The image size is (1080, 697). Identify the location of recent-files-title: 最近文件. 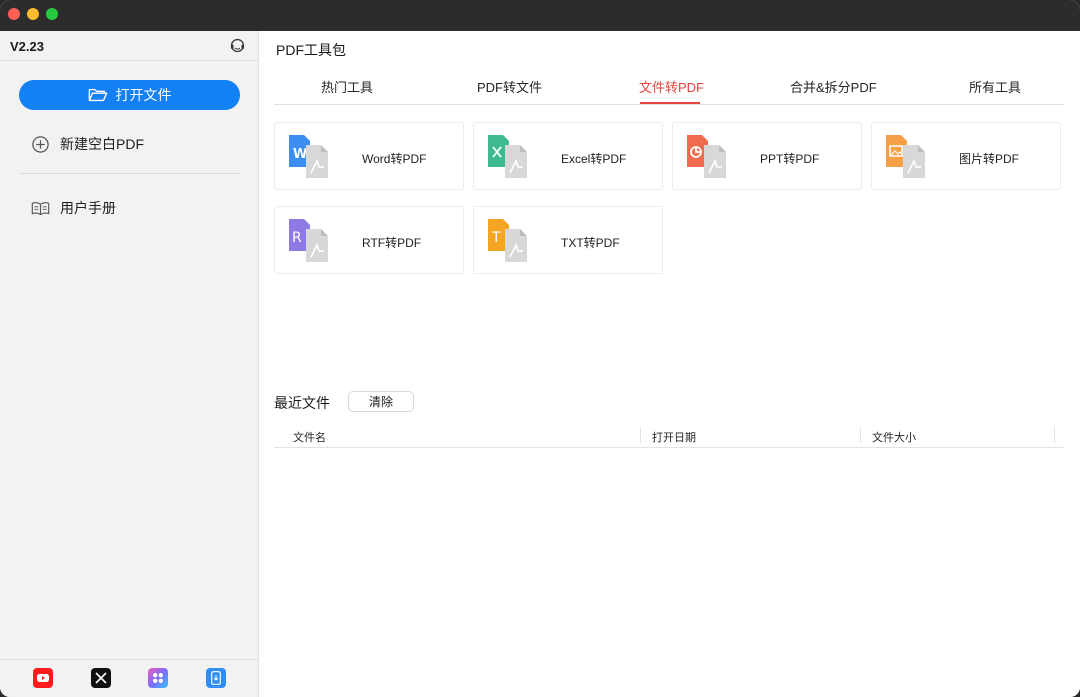
(302, 403).